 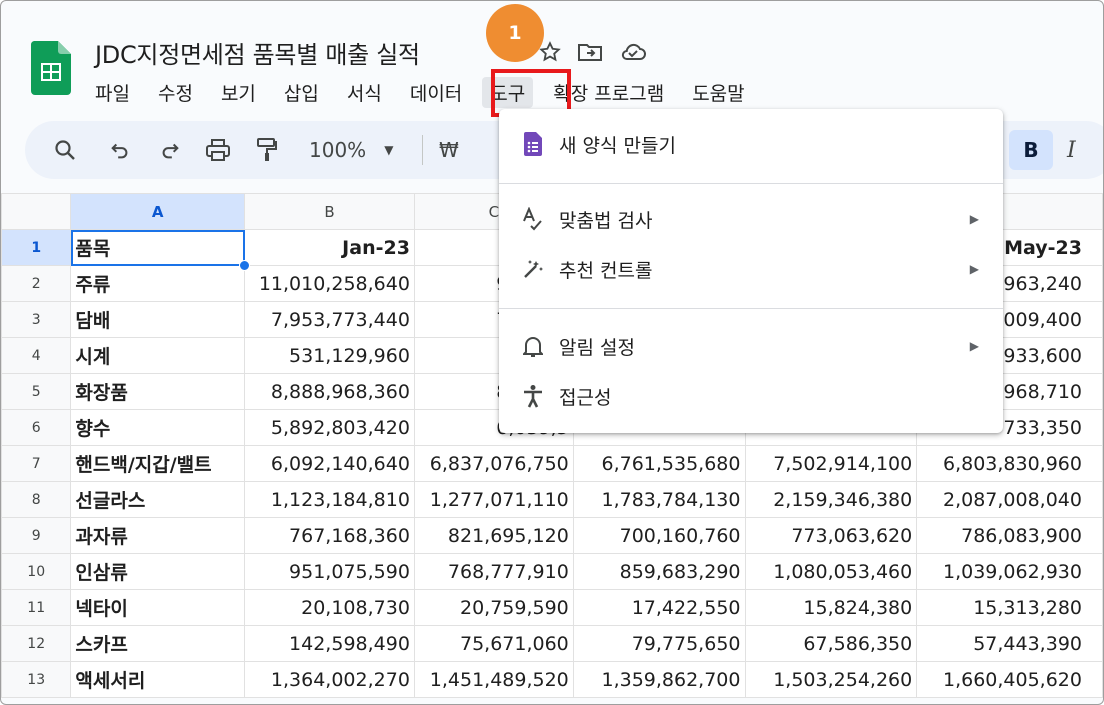 I want to click on cloud-saved-icon, so click(x=633, y=52).